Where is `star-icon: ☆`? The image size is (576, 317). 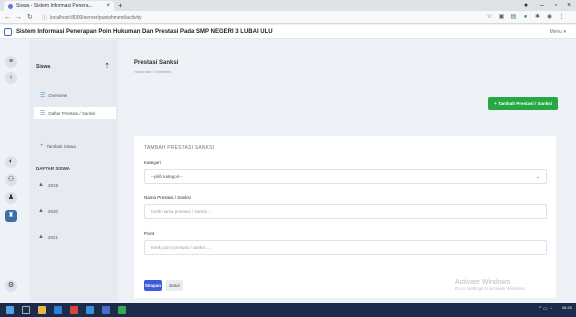
star-icon: ☆ is located at coordinates (489, 17).